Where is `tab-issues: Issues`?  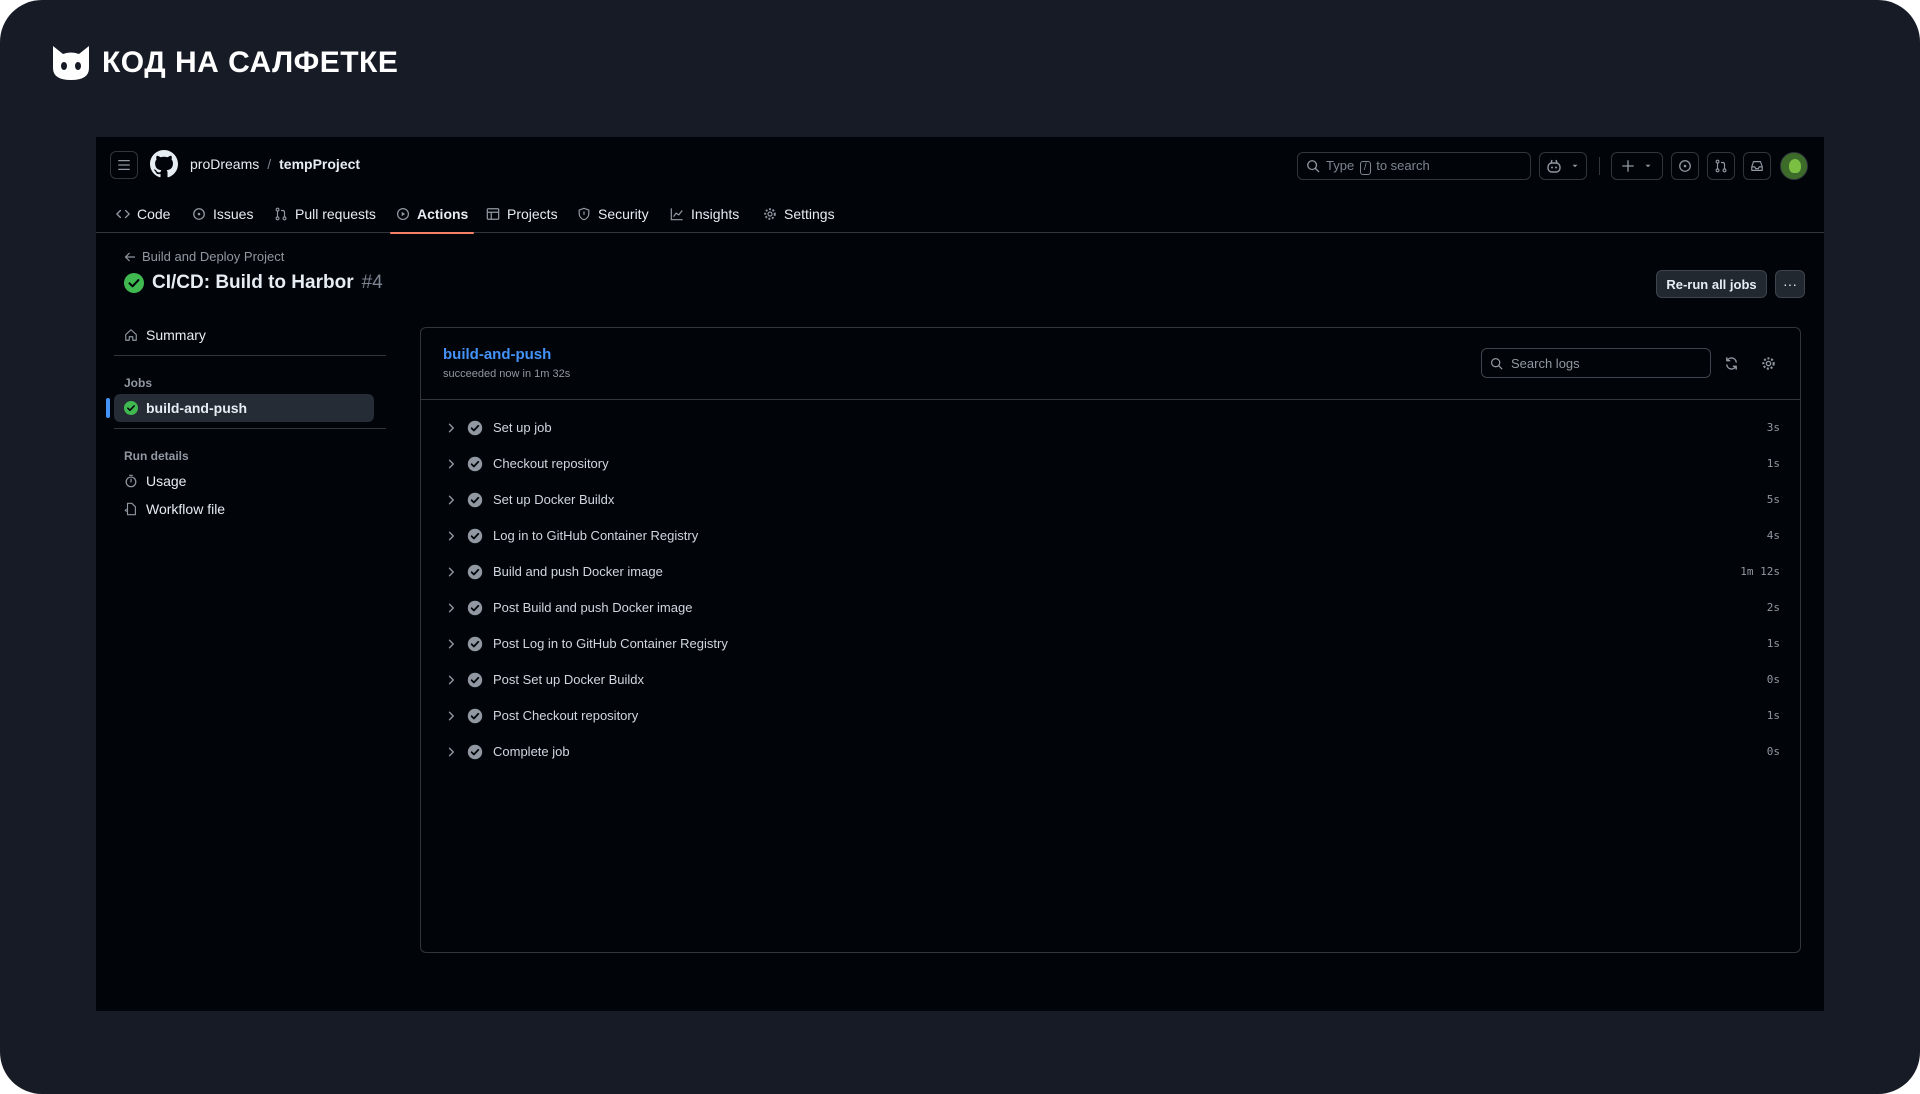
tab-issues: Issues is located at coordinates (222, 214).